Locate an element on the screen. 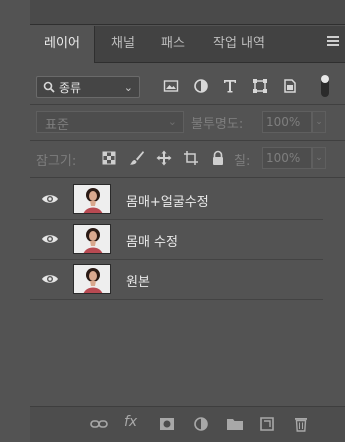 The image size is (345, 442). opacity-label: 불투명도: is located at coordinates (217, 124).